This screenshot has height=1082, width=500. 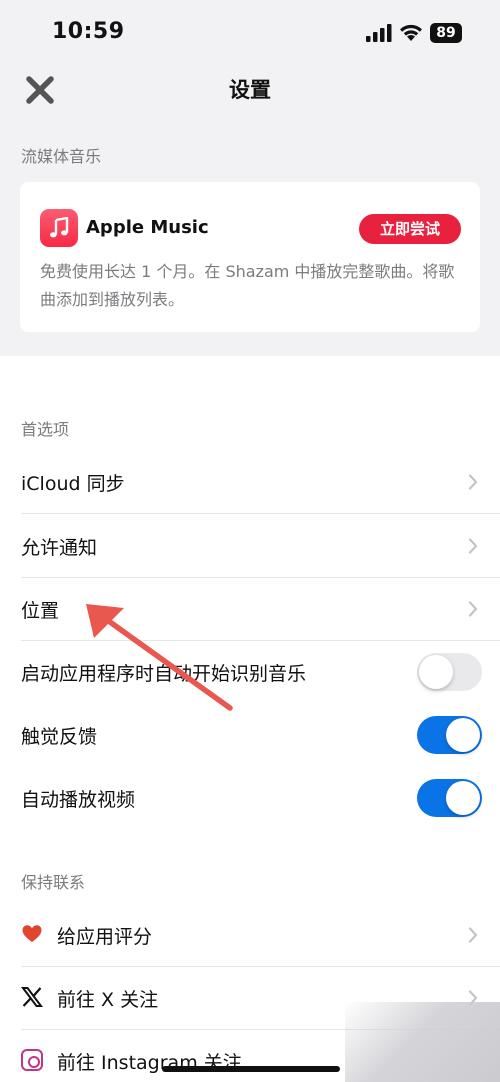 I want to click on corner-watermark-blur, so click(x=422, y=1042).